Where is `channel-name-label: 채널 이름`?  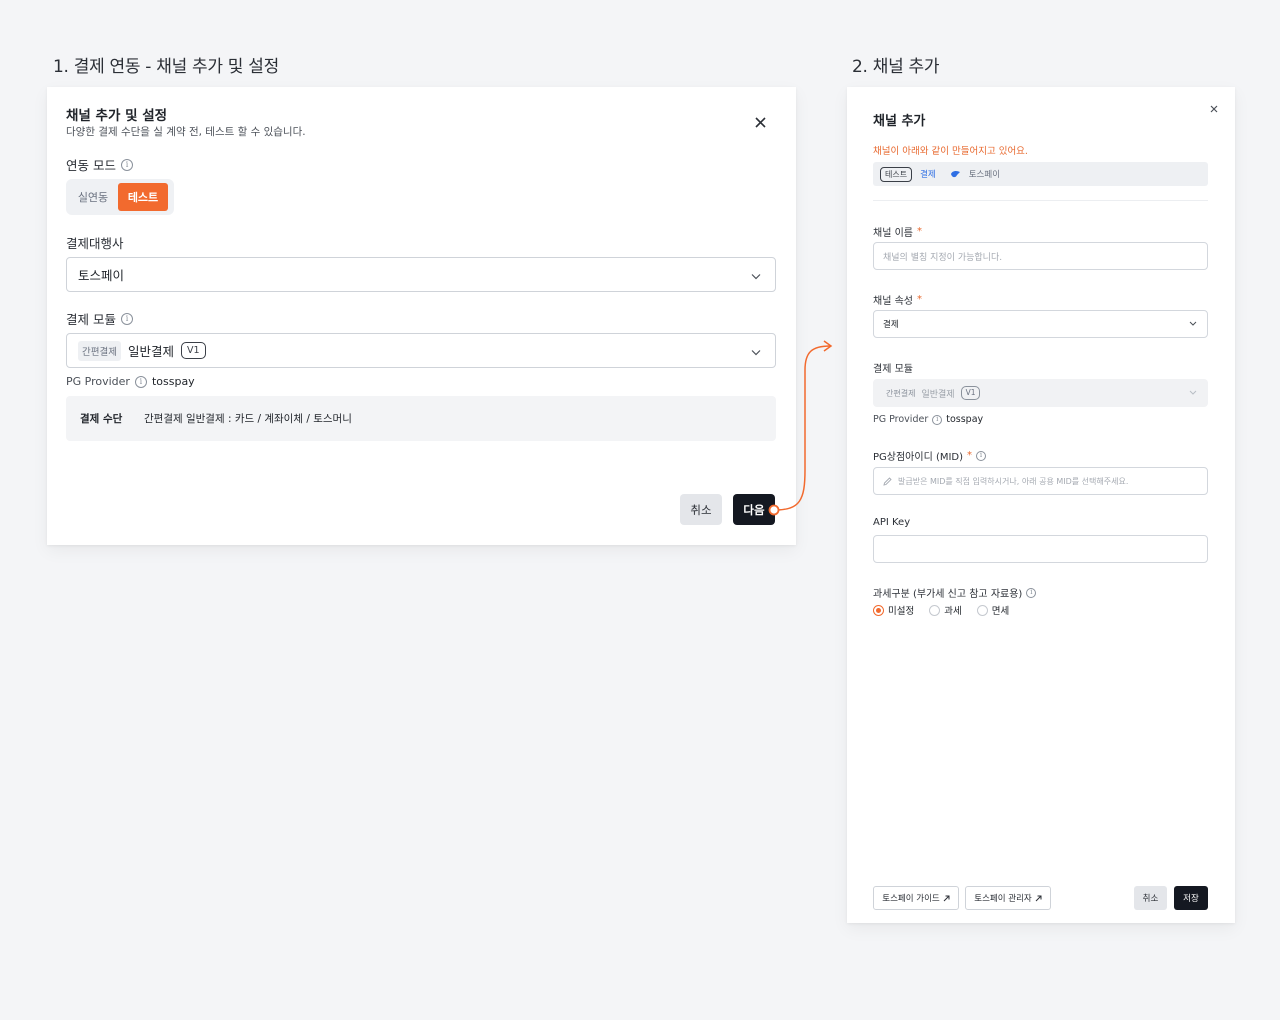 channel-name-label: 채널 이름 is located at coordinates (893, 233).